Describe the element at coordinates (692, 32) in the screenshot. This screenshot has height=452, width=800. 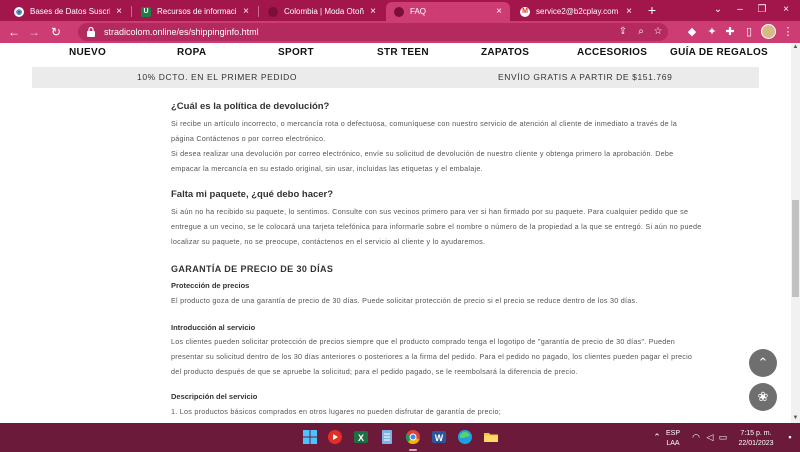
I see `extension-acrobat-icon: ◆` at that location.